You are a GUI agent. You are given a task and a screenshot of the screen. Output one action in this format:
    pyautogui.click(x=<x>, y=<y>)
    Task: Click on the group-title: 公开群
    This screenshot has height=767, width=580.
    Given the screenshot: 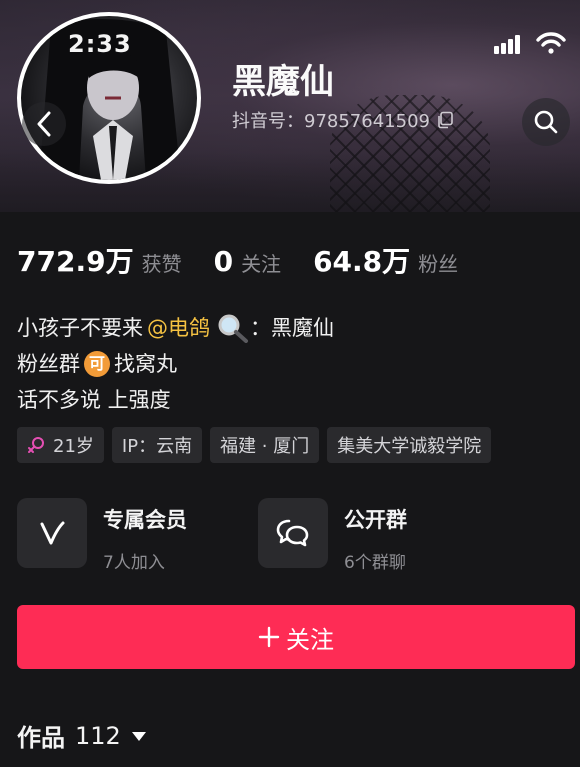 What is the action you would take?
    pyautogui.click(x=375, y=520)
    